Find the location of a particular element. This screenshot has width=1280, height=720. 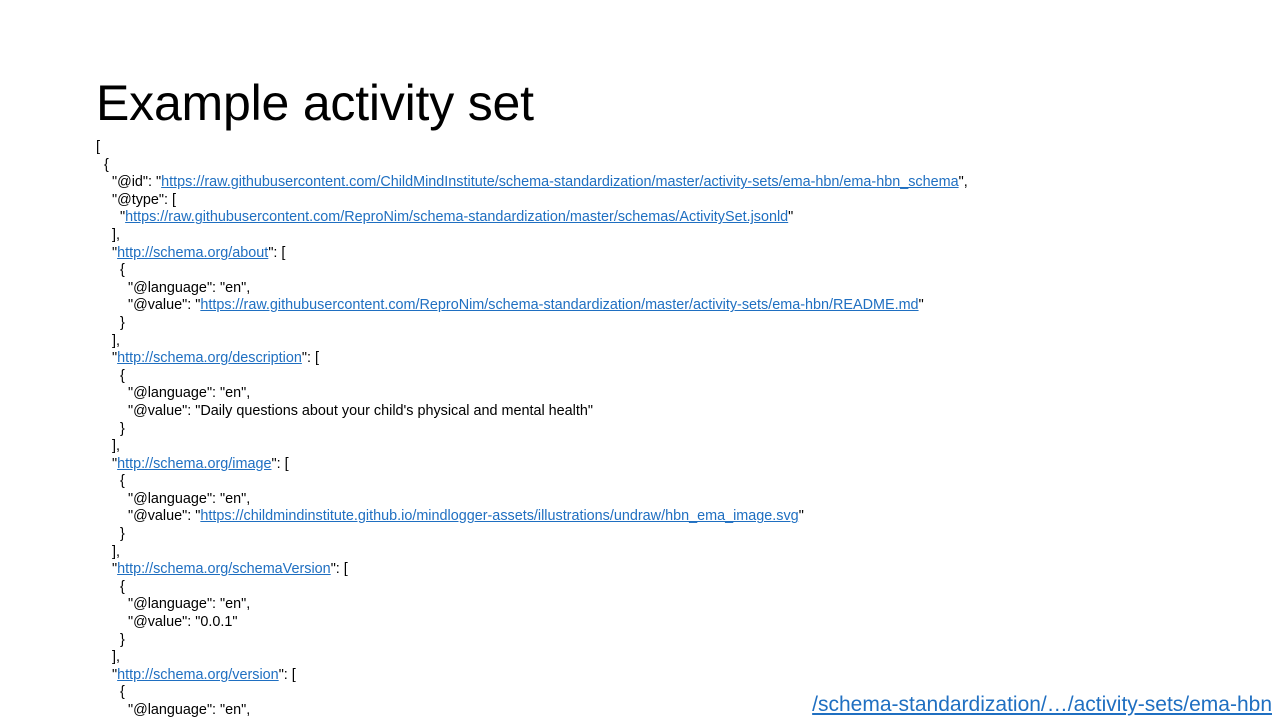

code-line: "http://schema.org/schemaVersion": [ is located at coordinates (676, 570).